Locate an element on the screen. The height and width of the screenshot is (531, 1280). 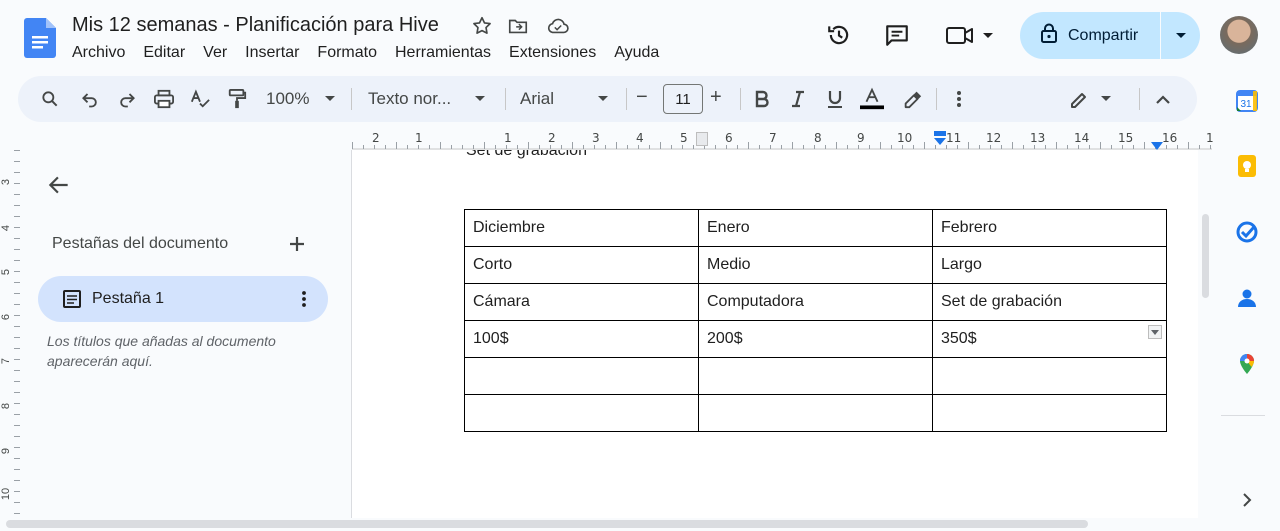
italic-icon is located at coordinates (798, 99).